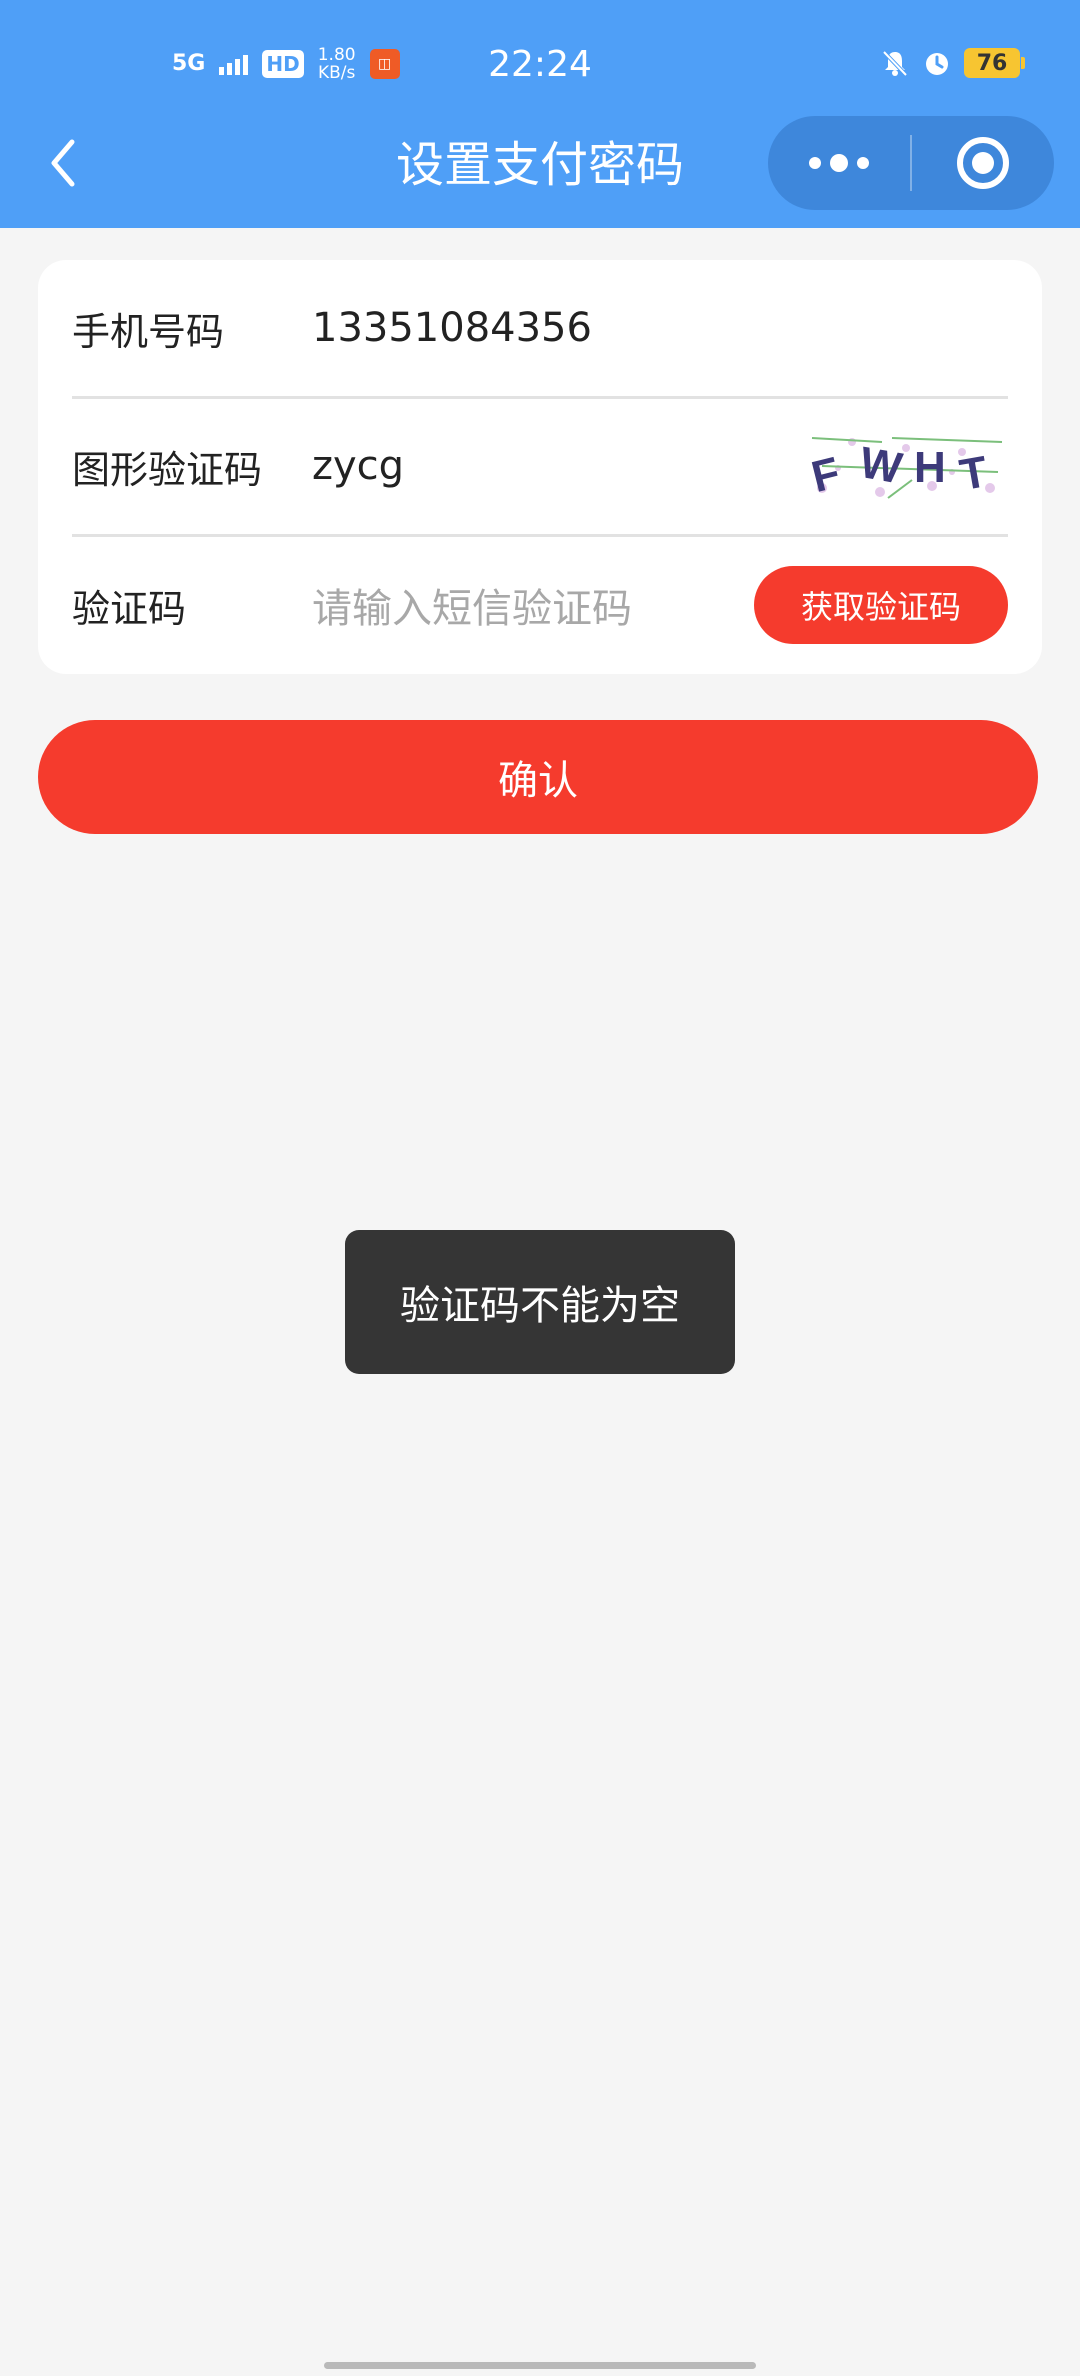 This screenshot has width=1080, height=2376. What do you see at coordinates (452, 328) in the screenshot?
I see `phone-value: 13351084356` at bounding box center [452, 328].